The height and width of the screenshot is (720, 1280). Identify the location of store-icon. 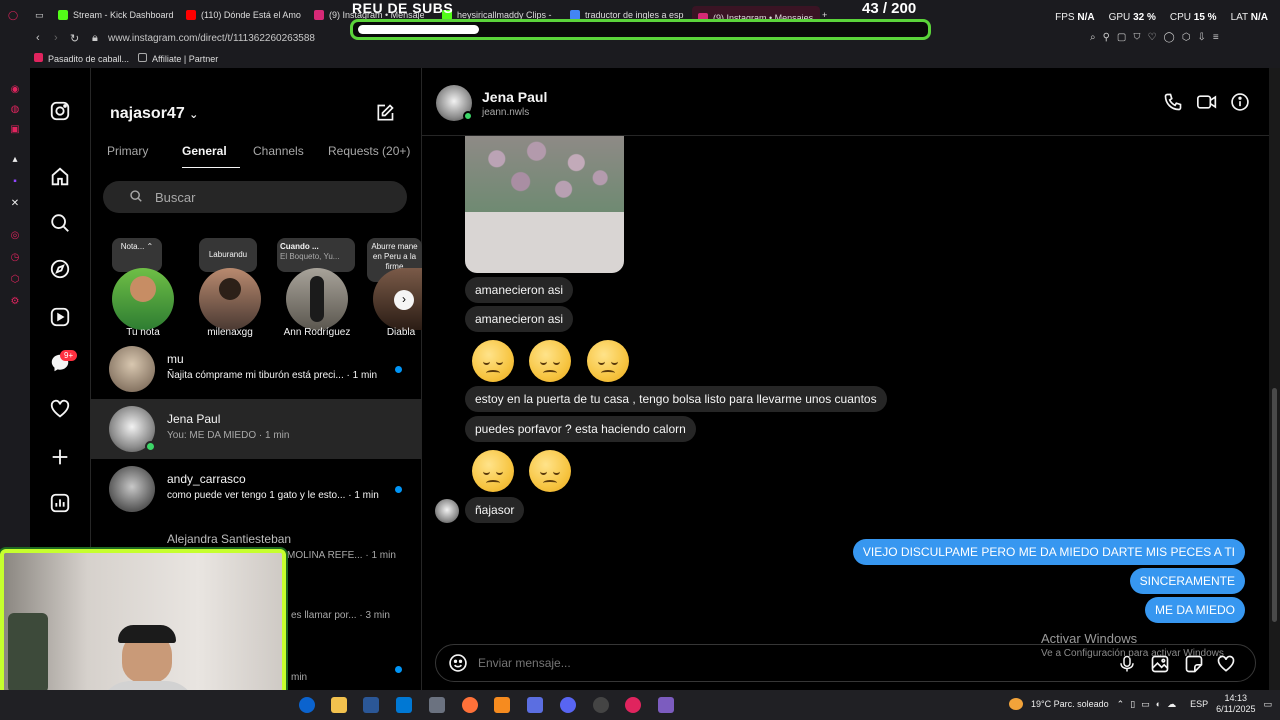
(371, 705).